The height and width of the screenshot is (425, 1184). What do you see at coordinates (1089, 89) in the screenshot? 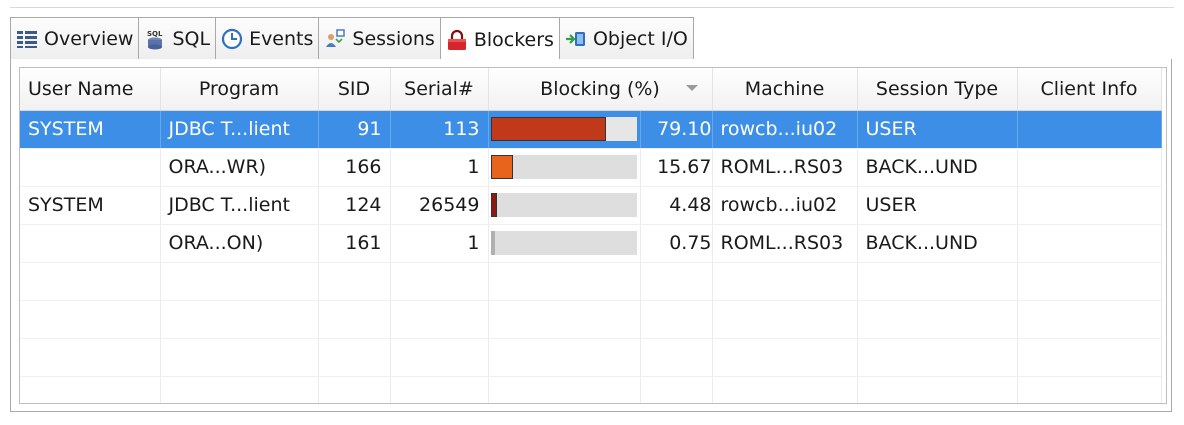
I see `column-header-client-info: Client Info` at bounding box center [1089, 89].